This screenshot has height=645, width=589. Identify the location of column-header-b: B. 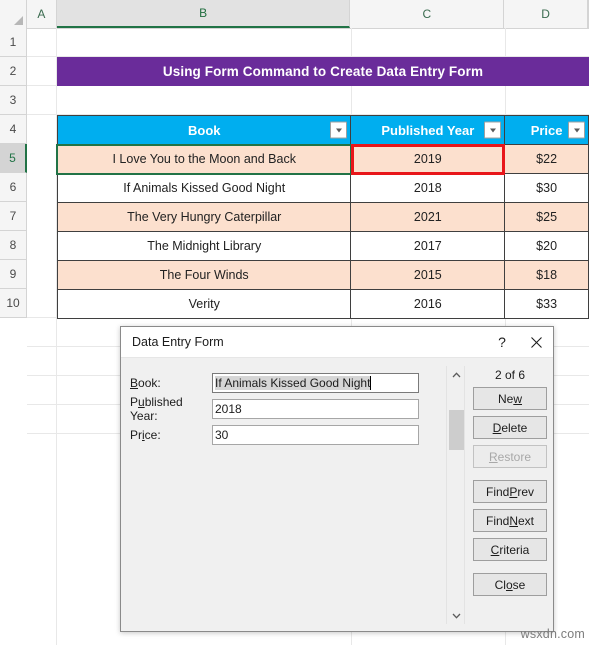
(203, 14).